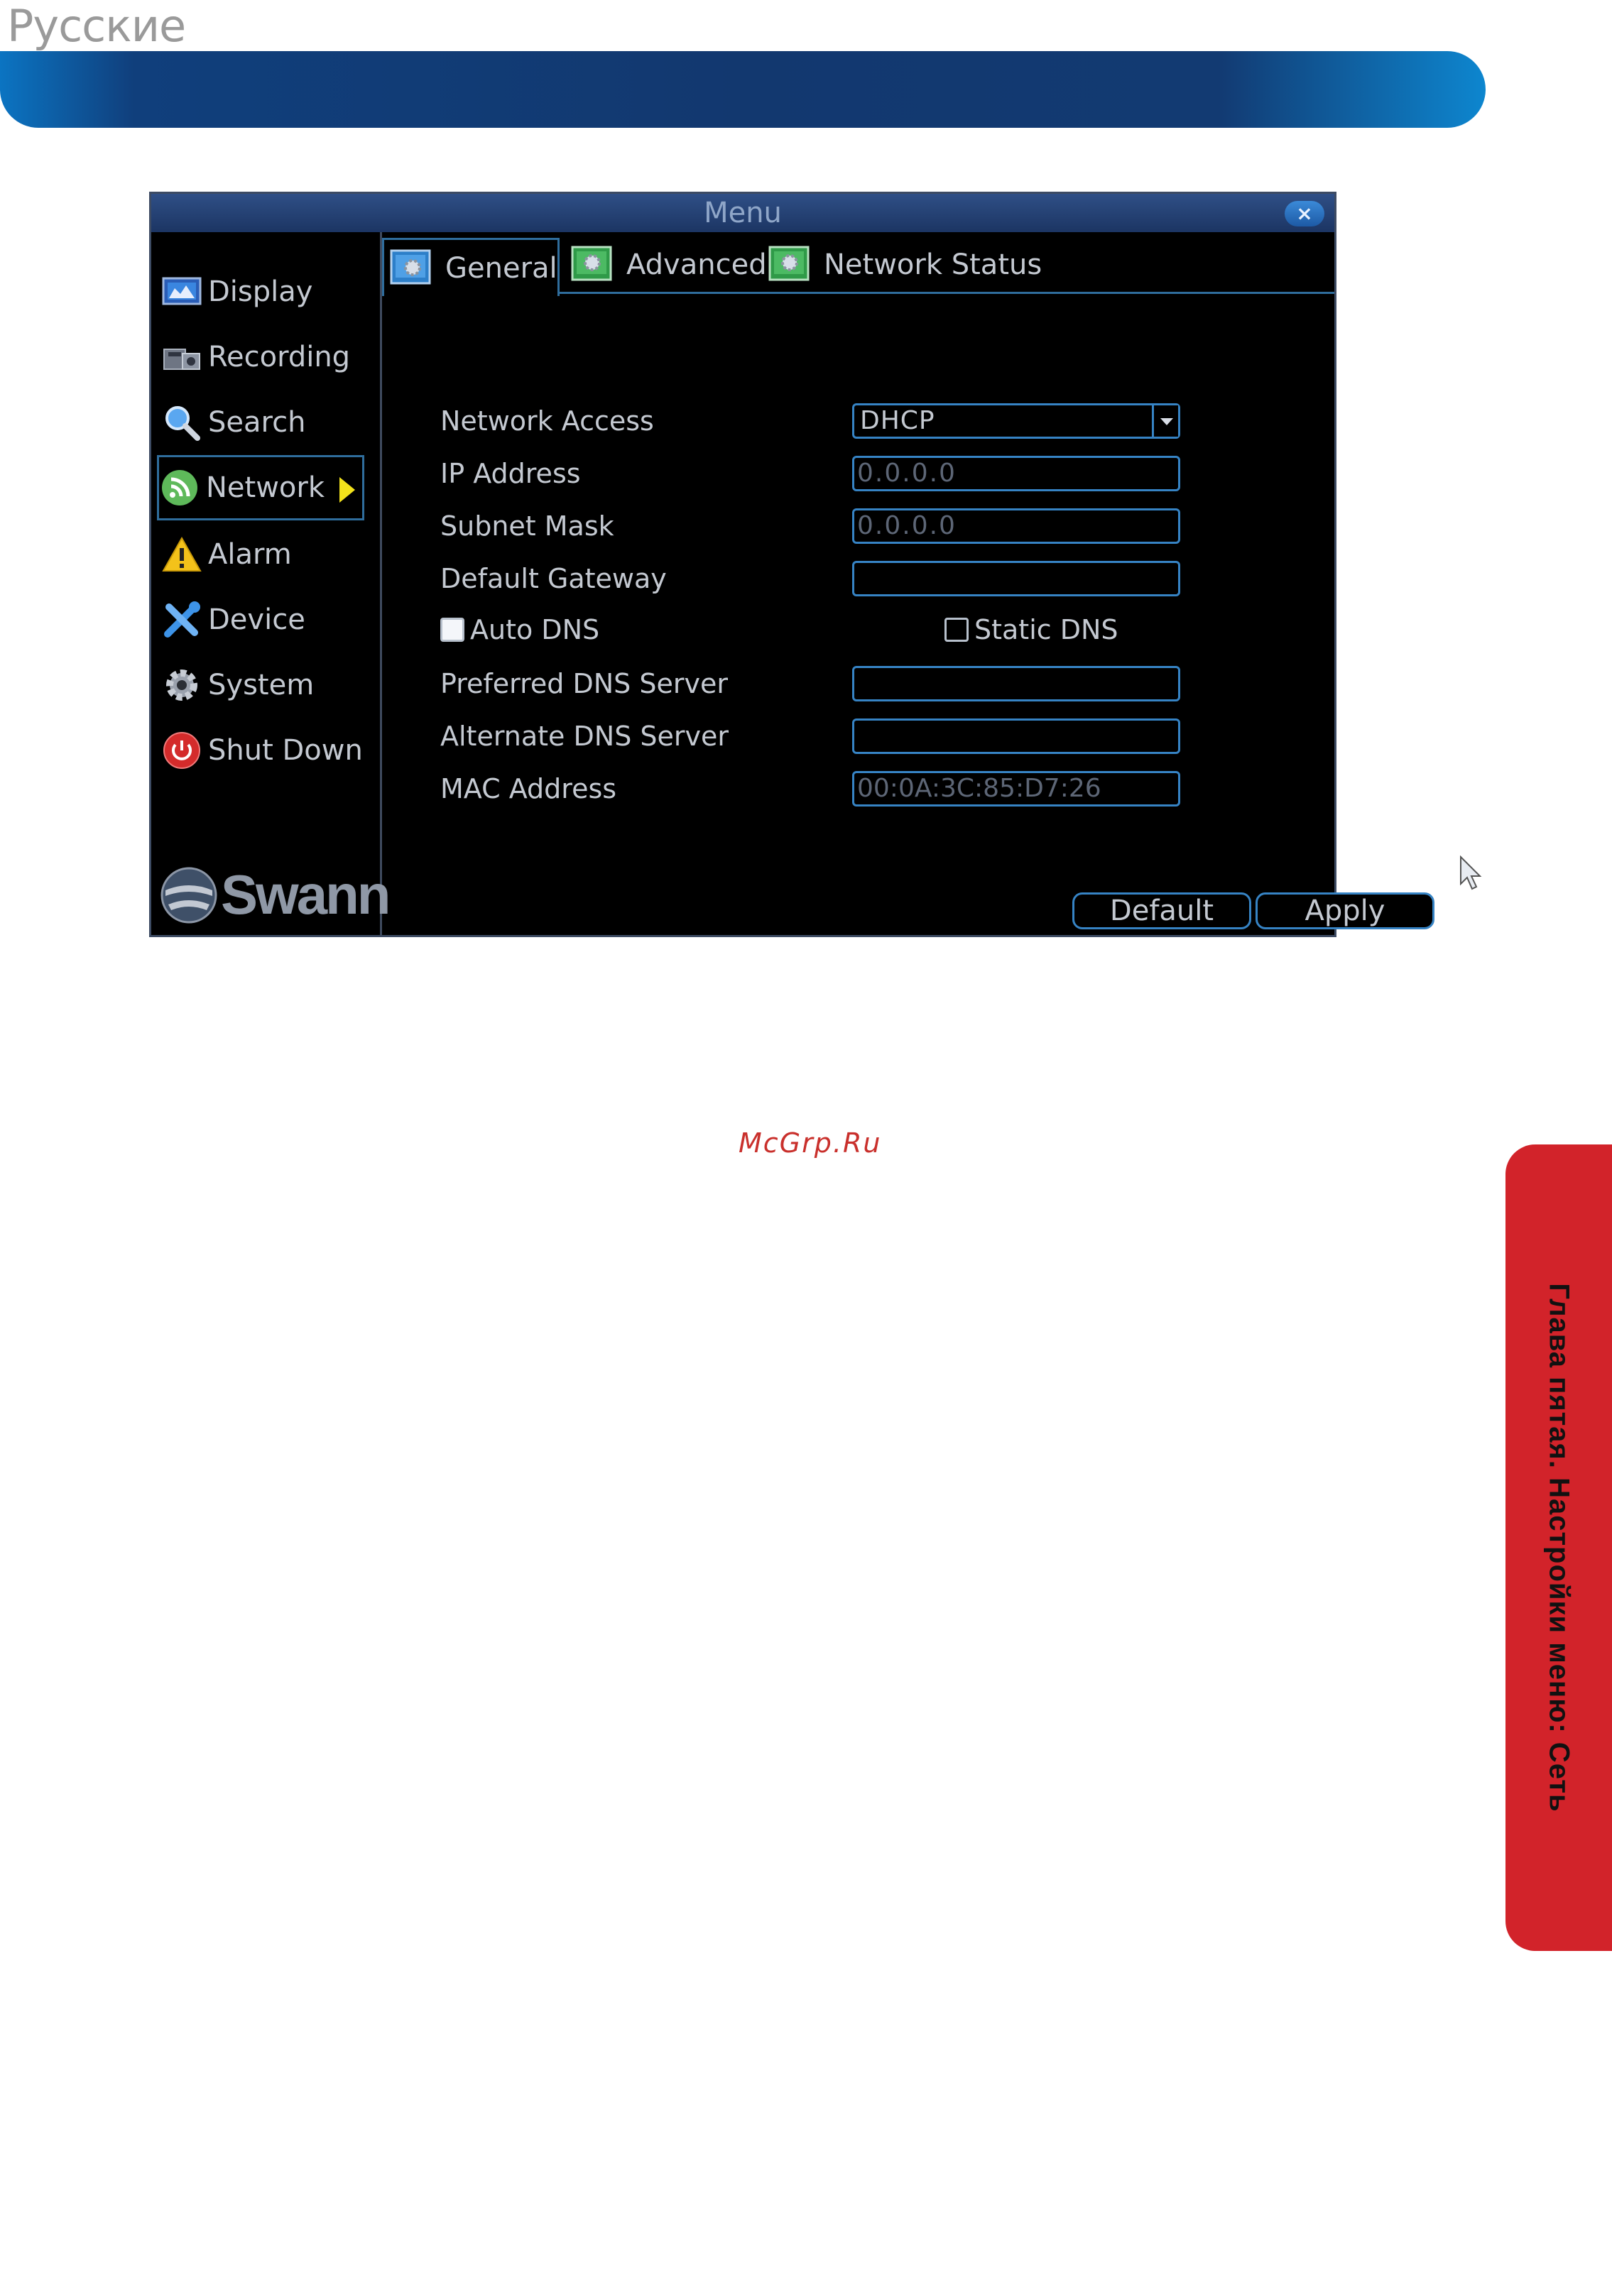 Image resolution: width=1612 pixels, height=2296 pixels. What do you see at coordinates (250, 554) in the screenshot?
I see `sidebar-item-label: Alarm` at bounding box center [250, 554].